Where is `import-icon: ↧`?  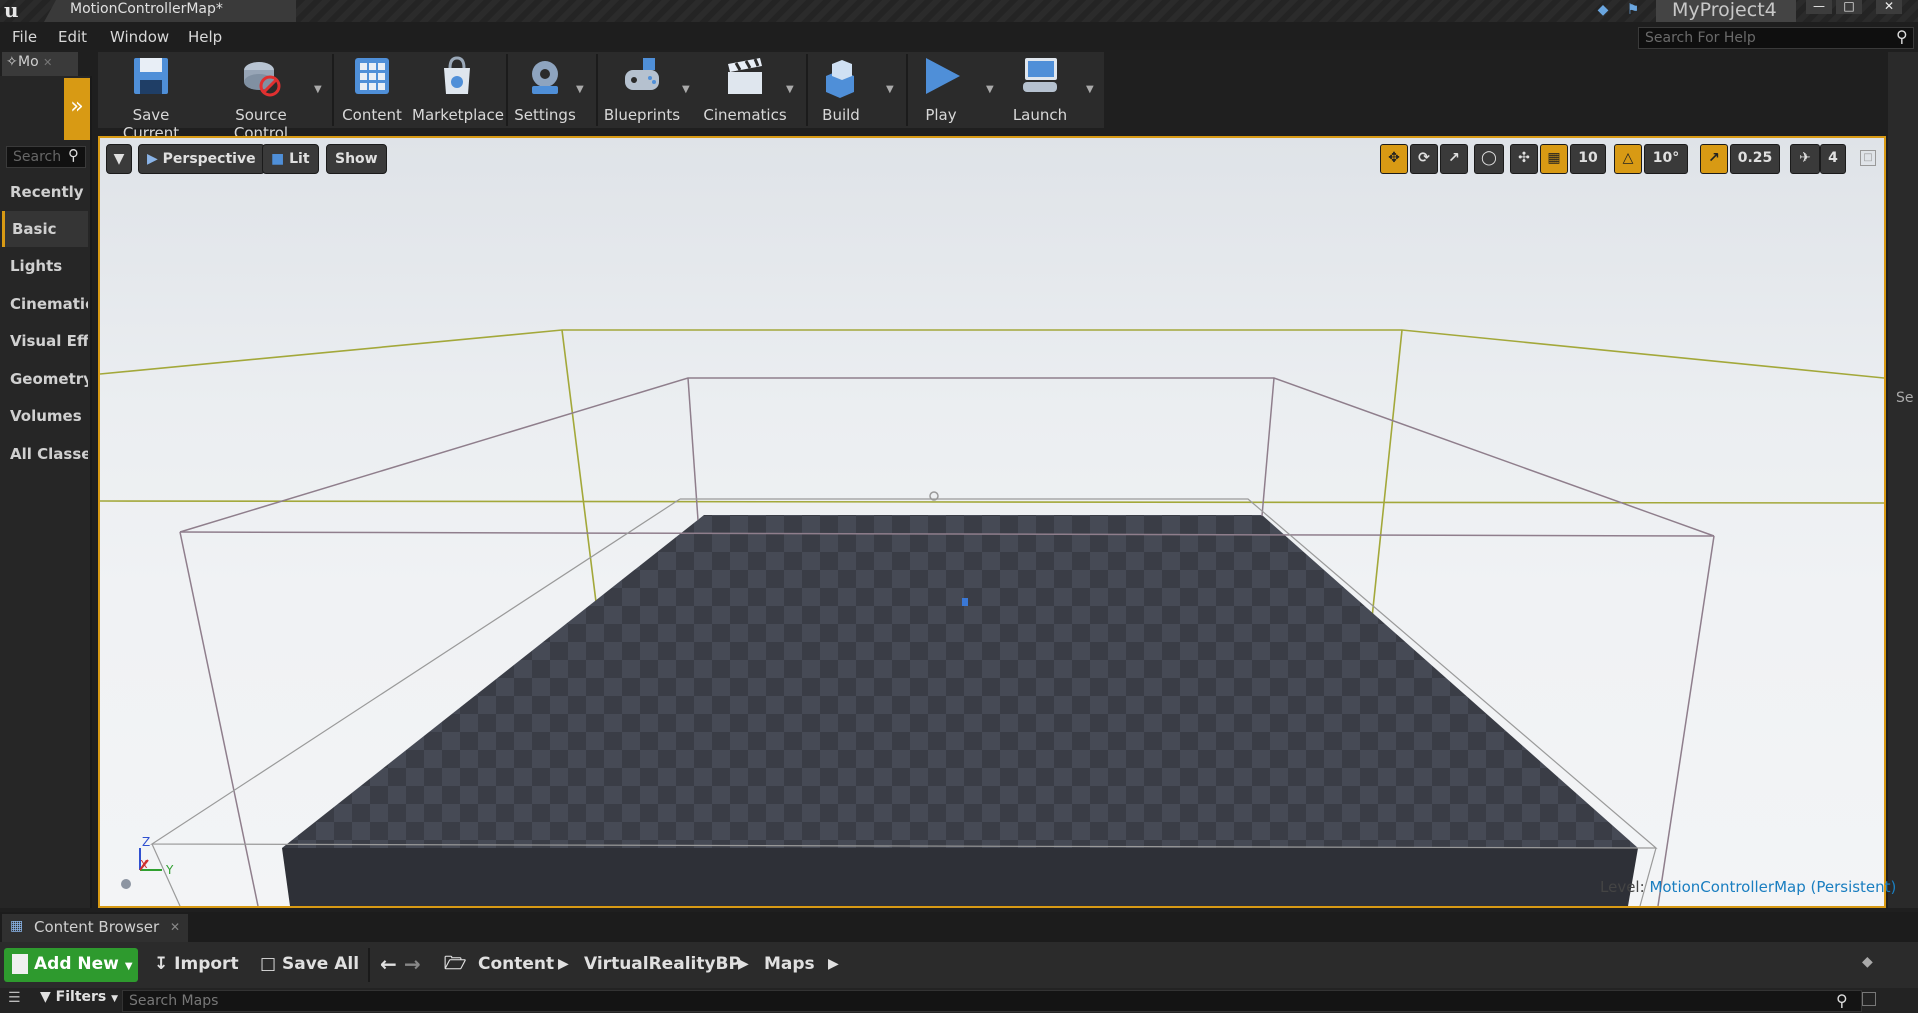 import-icon: ↧ is located at coordinates (161, 964).